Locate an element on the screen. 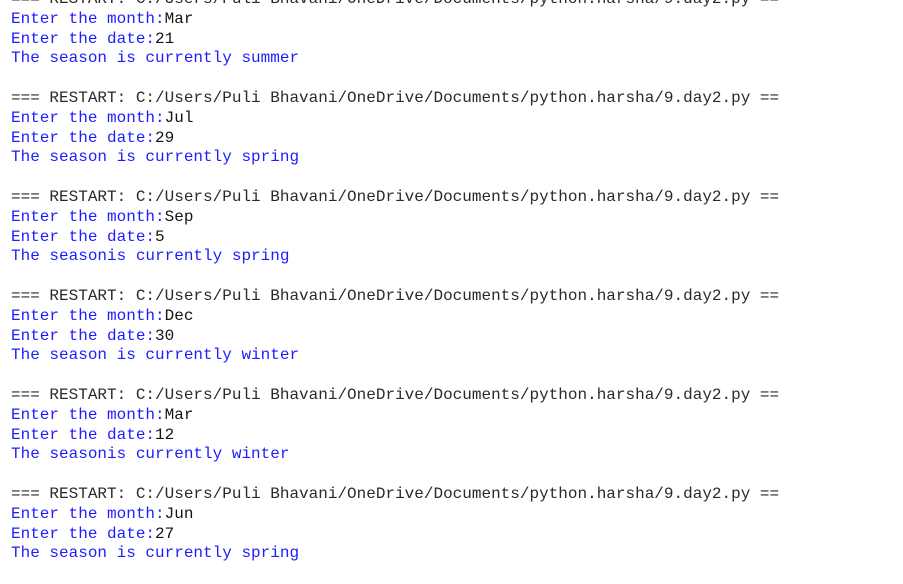 Image resolution: width=903 pixels, height=584 pixels. date-input-value: 5 is located at coordinates (160, 236).